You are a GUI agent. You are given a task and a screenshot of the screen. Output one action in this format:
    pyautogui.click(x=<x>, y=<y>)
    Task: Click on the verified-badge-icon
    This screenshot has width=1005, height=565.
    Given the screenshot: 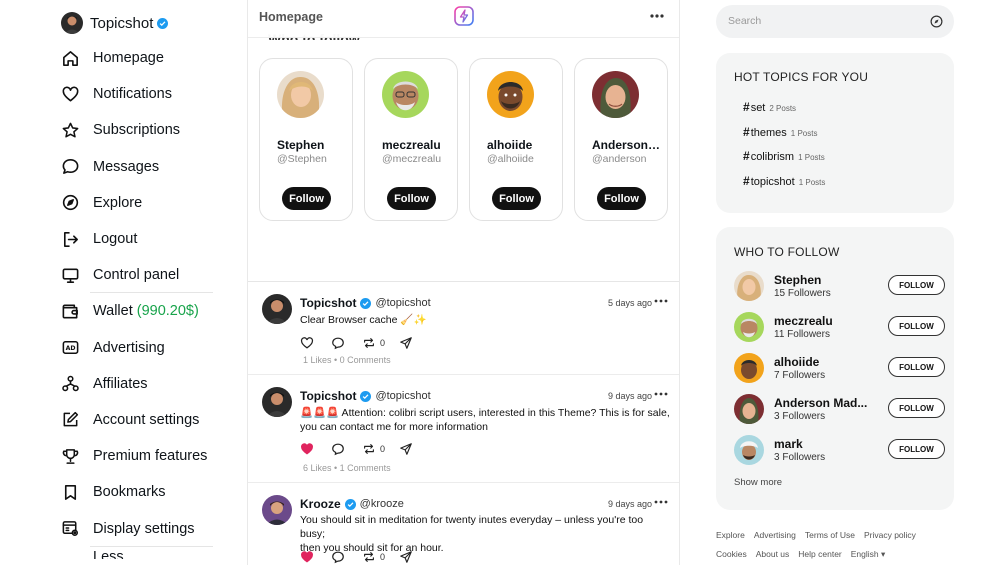 What is the action you would take?
    pyautogui.click(x=350, y=504)
    